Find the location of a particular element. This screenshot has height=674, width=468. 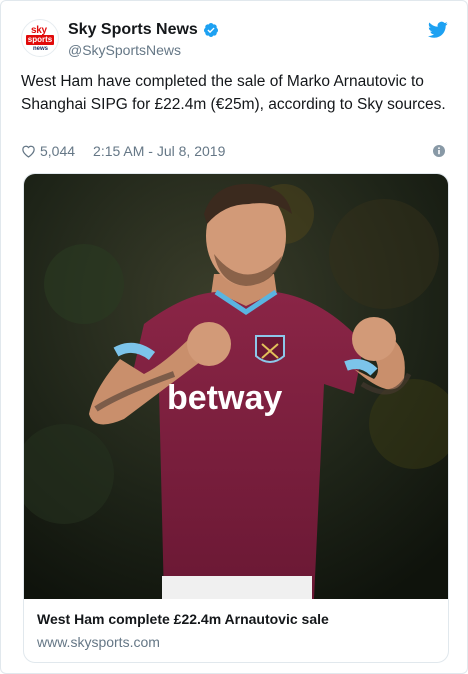

info-icon is located at coordinates (439, 151).